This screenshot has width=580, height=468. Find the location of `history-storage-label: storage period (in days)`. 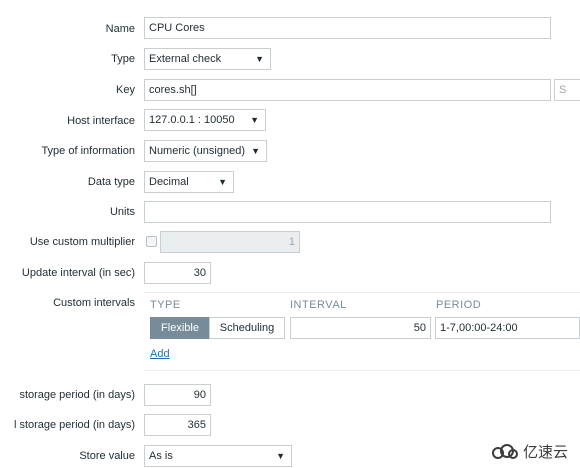

history-storage-label: storage period (in days) is located at coordinates (77, 395).